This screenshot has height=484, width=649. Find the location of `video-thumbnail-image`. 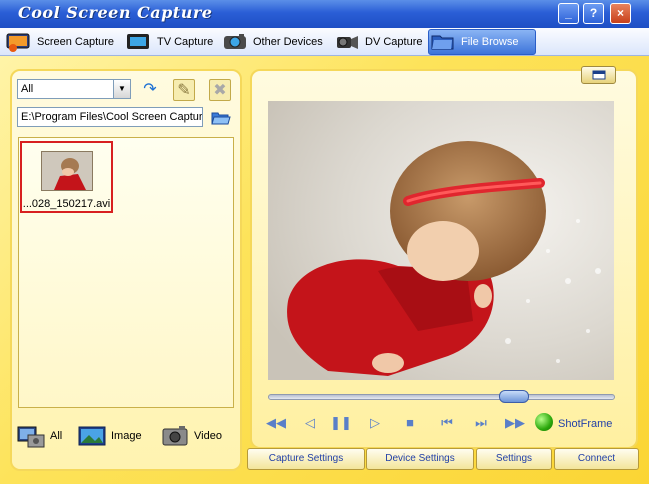

video-thumbnail-image is located at coordinates (67, 171).